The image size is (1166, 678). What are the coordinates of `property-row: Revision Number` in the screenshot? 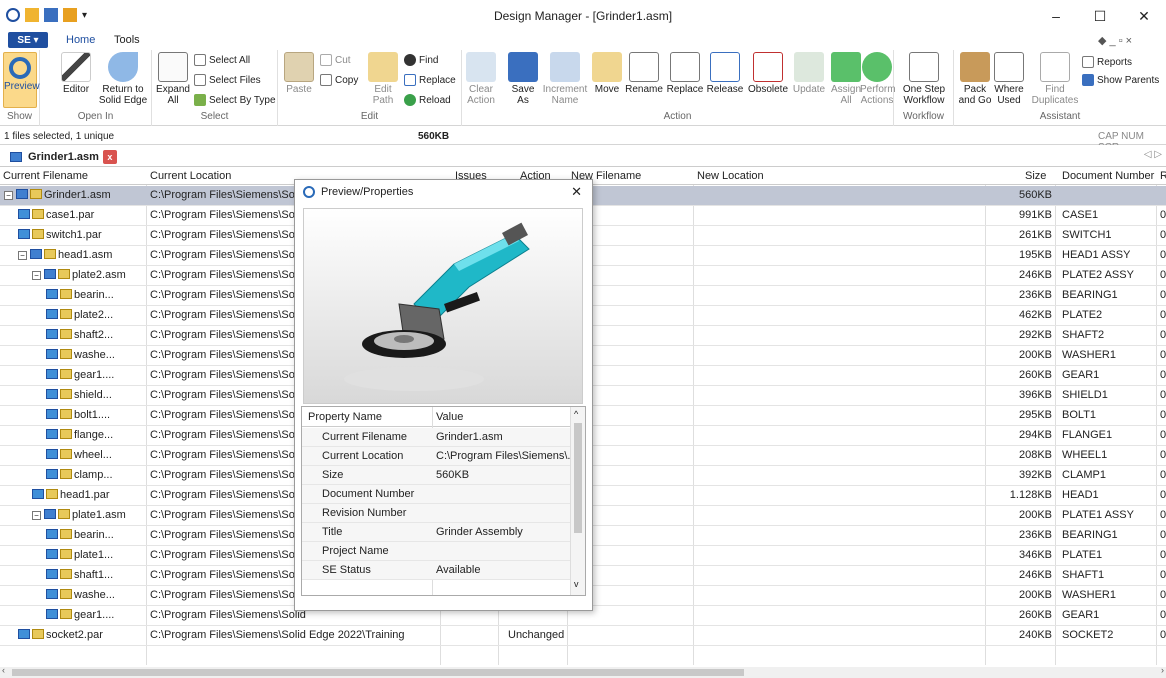 It's located at (437, 513).